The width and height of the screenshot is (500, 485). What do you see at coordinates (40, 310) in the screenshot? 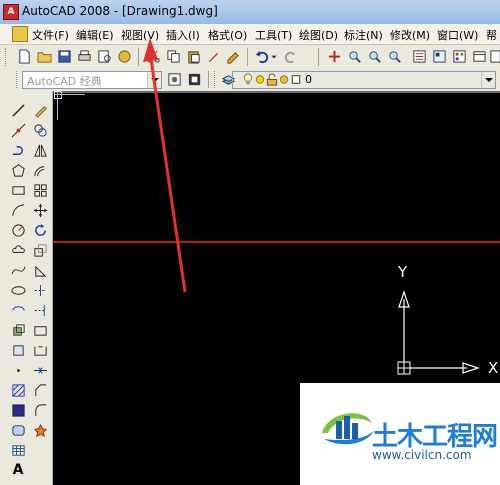
I see `extend-icon` at bounding box center [40, 310].